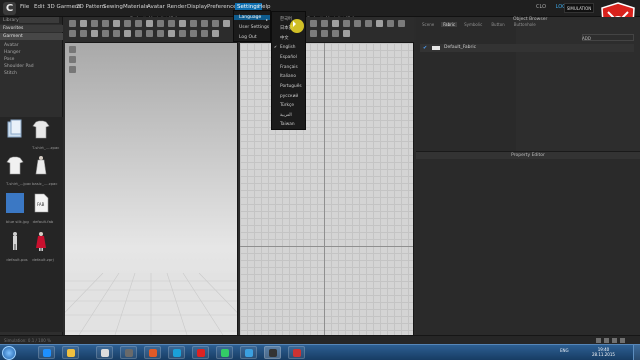 Image resolution: width=640 pixels, height=360 pixels. I want to click on library-item-shoulder-pad: Shoulder Pad, so click(19, 66).